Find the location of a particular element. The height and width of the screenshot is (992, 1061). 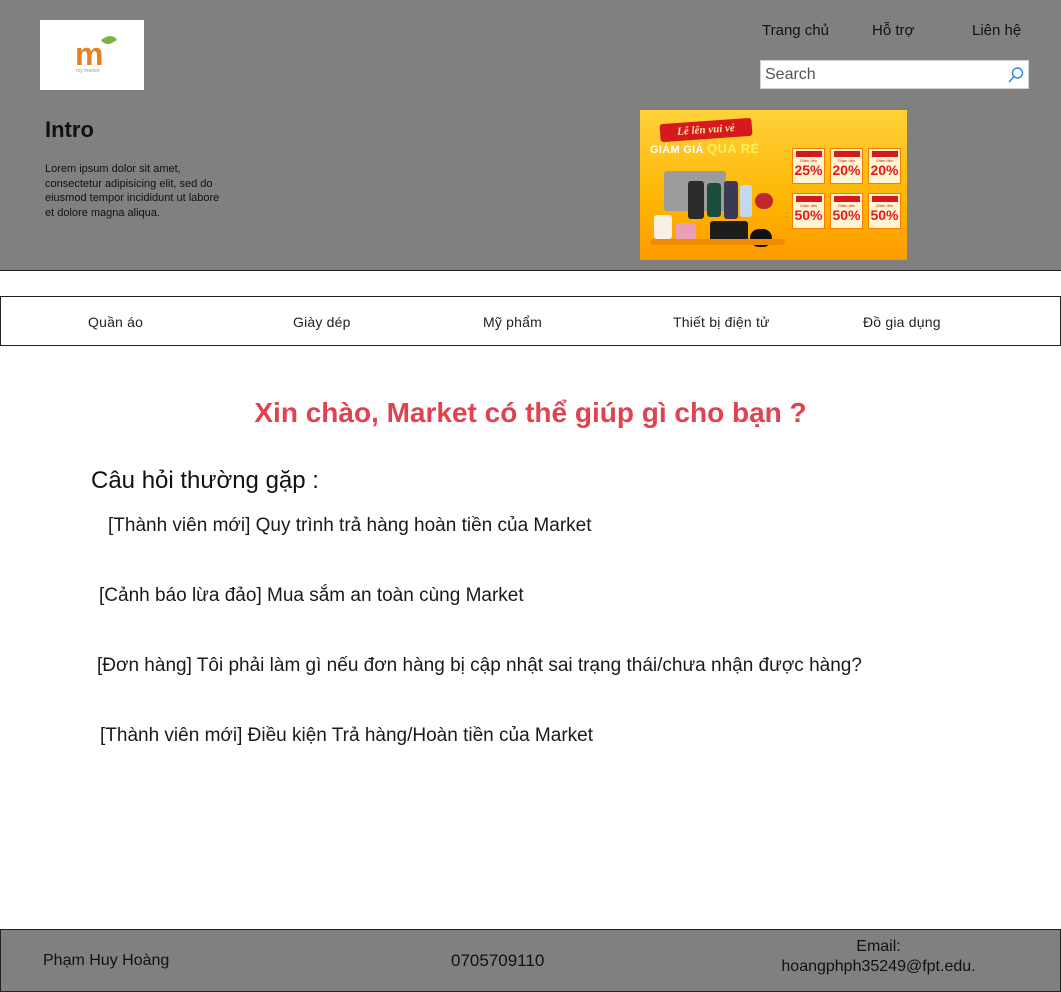

category-shoes: Giày dép is located at coordinates (322, 322).